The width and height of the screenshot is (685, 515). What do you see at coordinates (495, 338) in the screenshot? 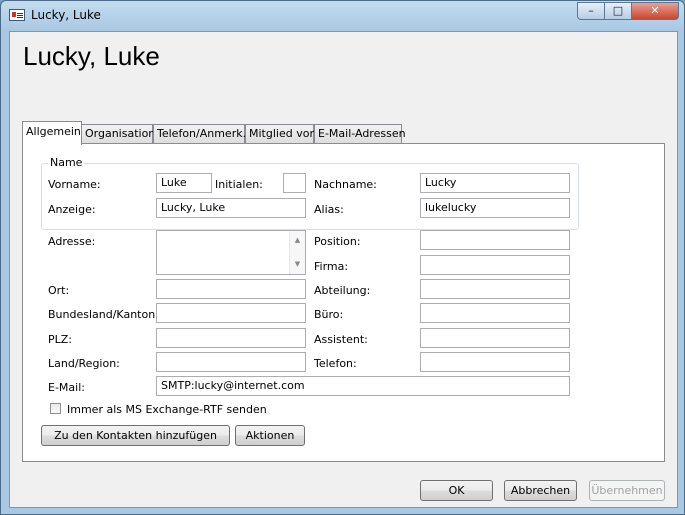
I see `assistent-field` at bounding box center [495, 338].